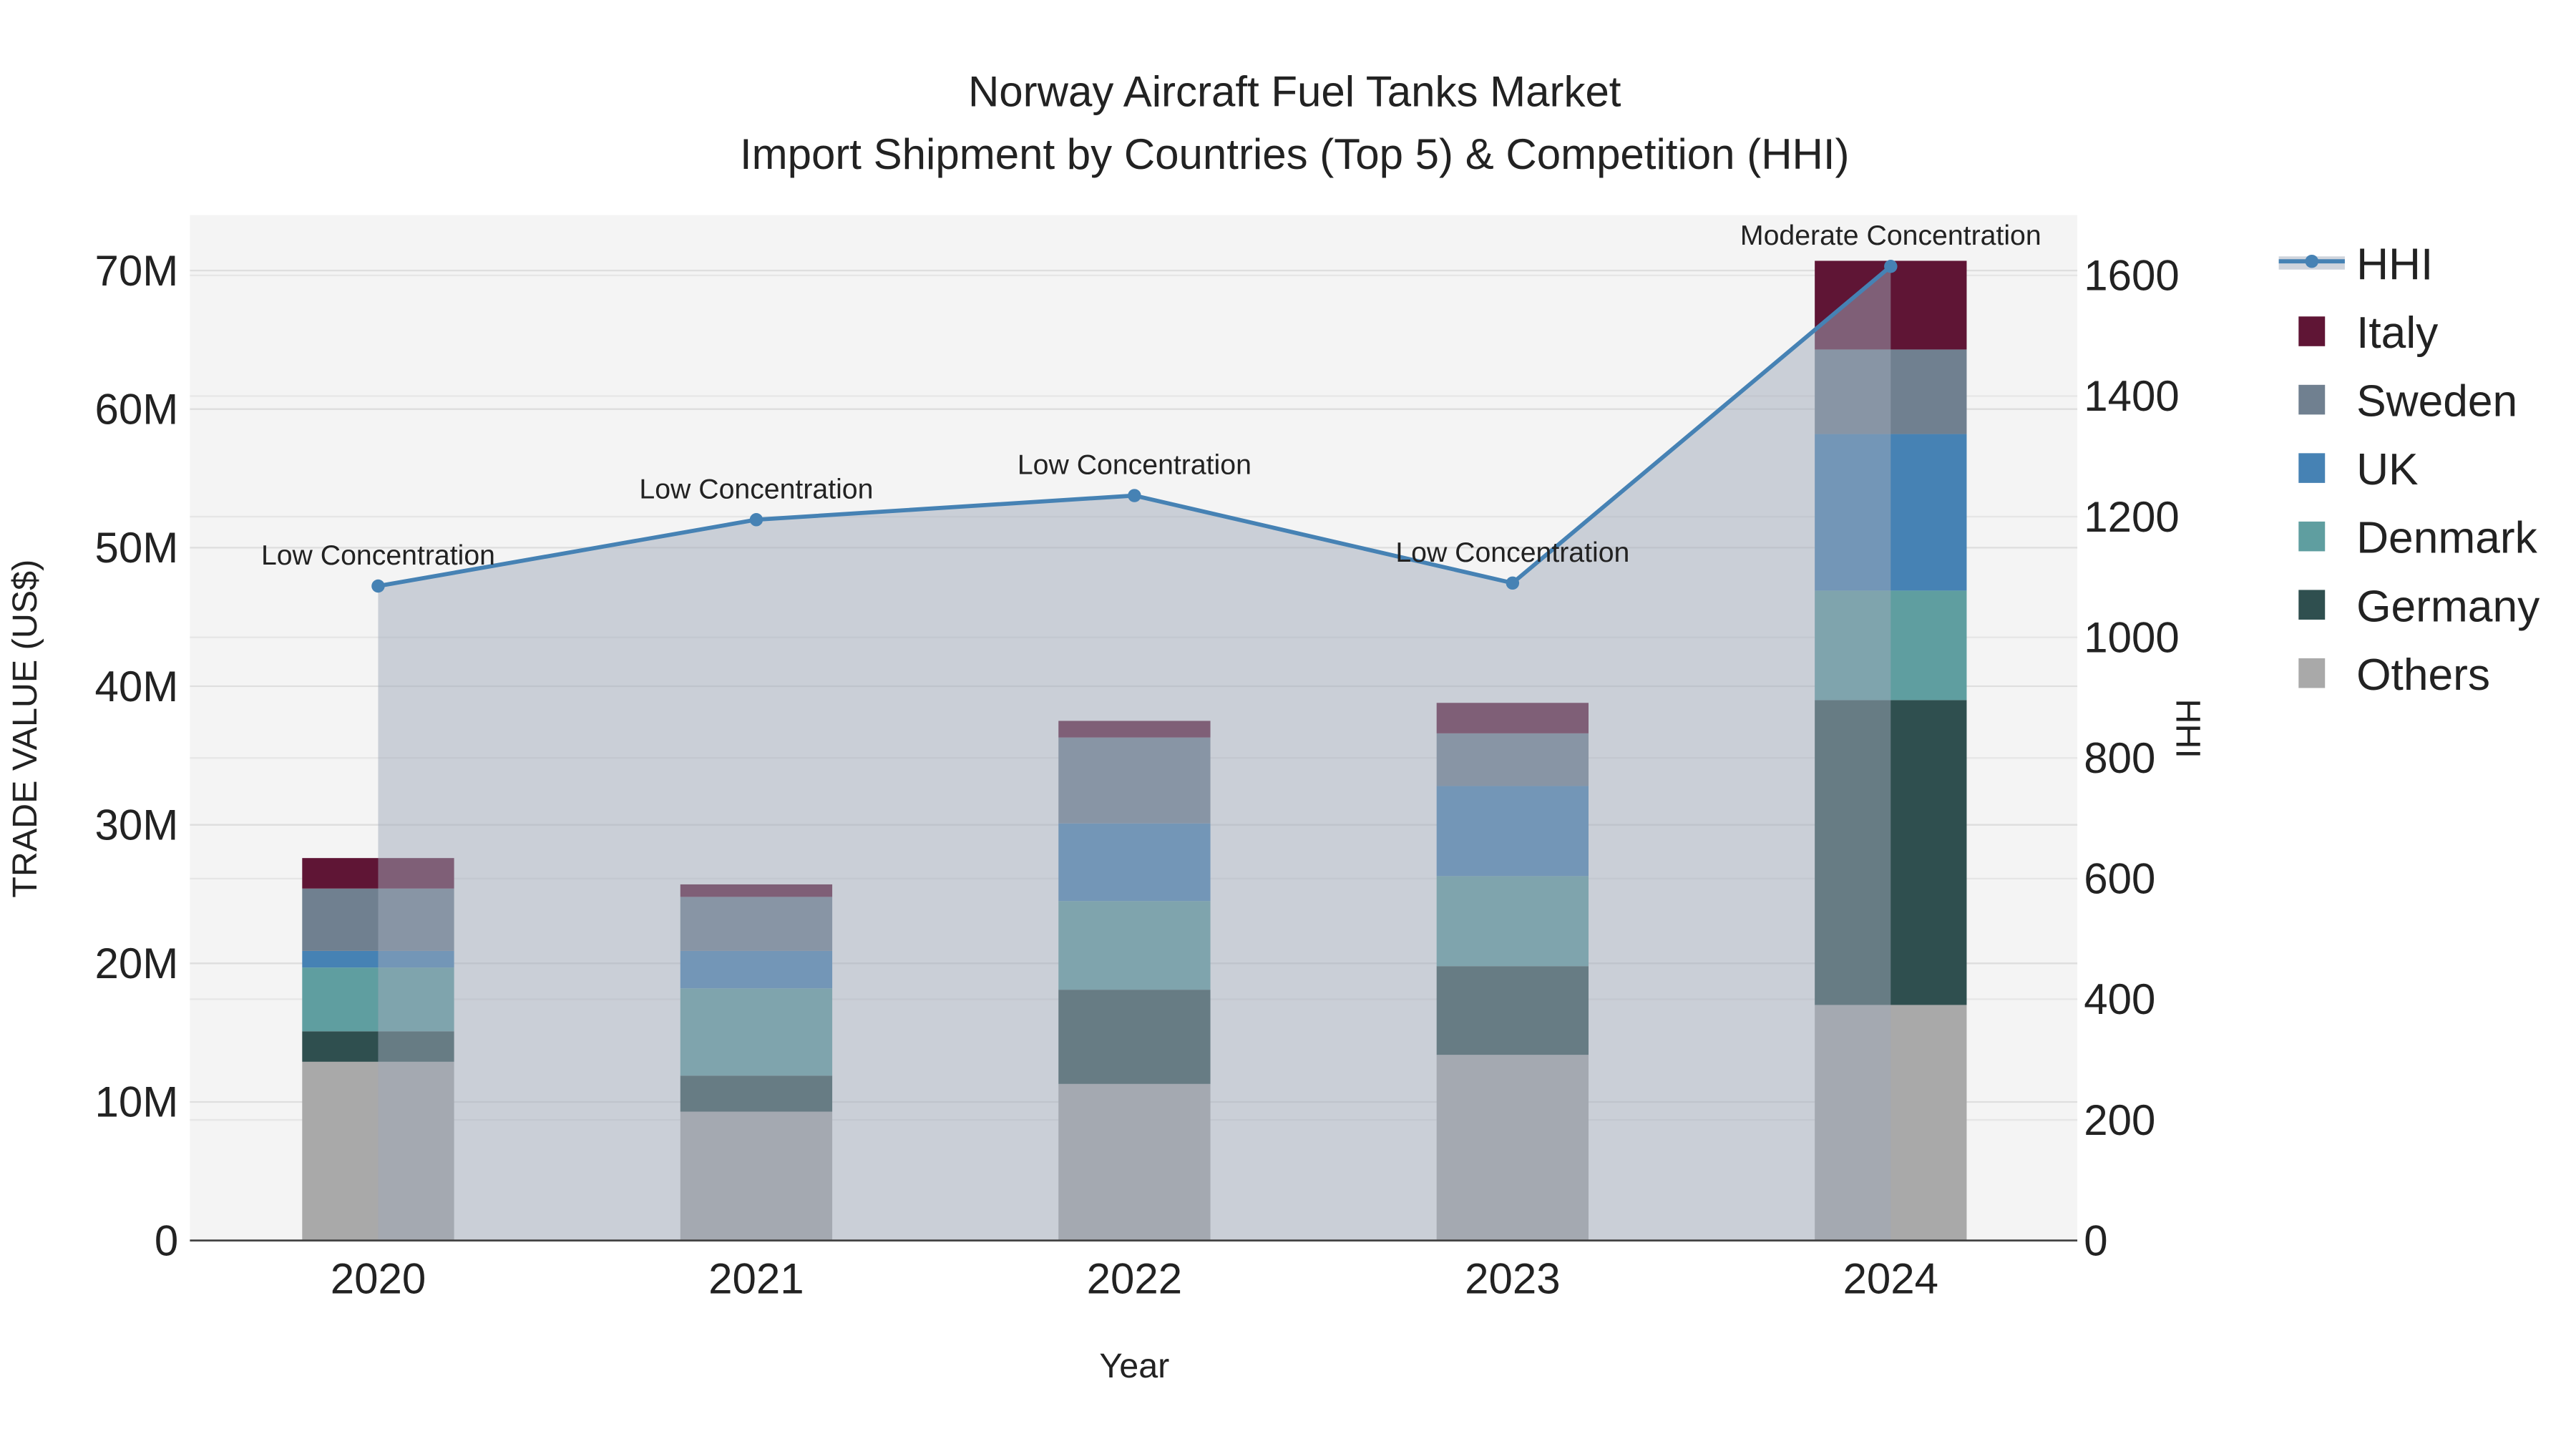  Describe the element at coordinates (137, 964) in the screenshot. I see `y-tick-label: 20M` at that location.